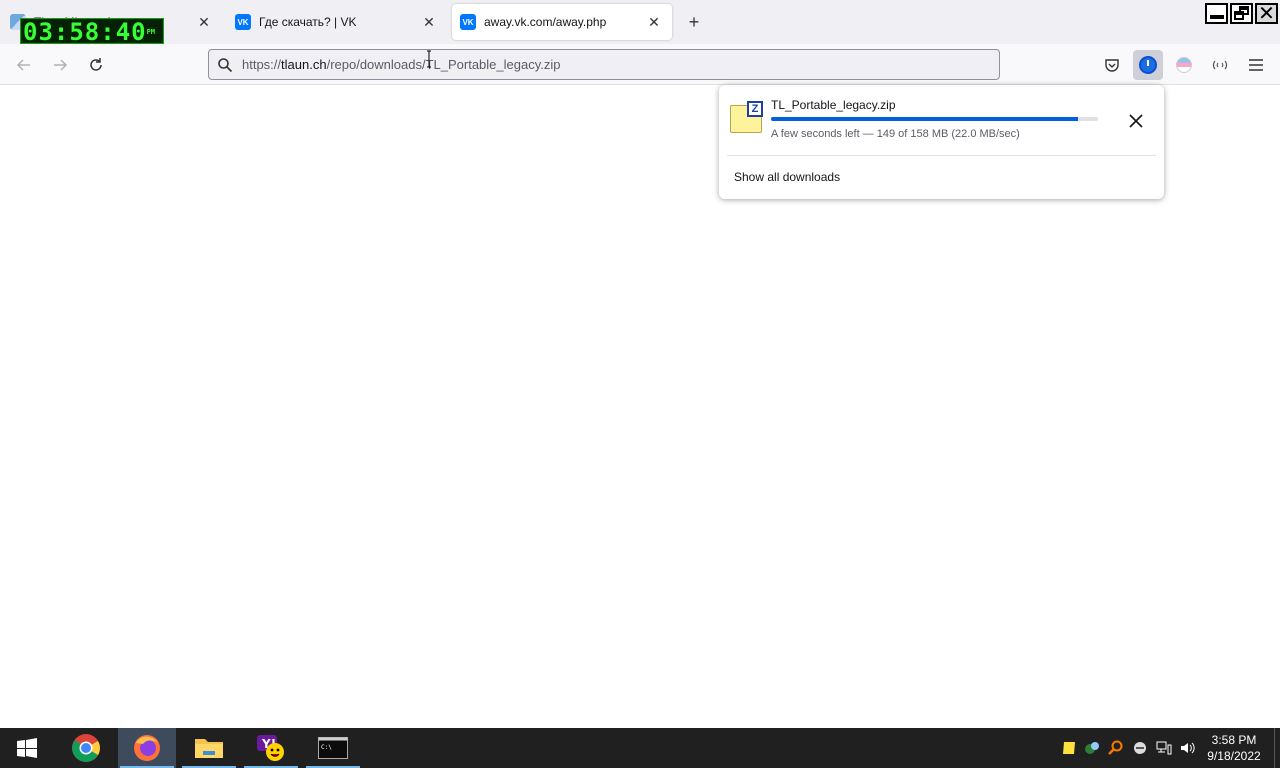  I want to click on downloads-button, so click(1148, 65).